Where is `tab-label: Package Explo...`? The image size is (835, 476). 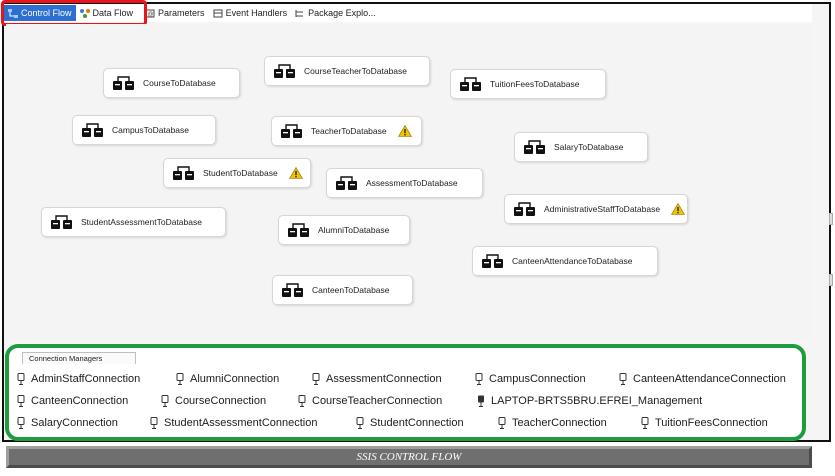
tab-label: Package Explo... is located at coordinates (342, 13).